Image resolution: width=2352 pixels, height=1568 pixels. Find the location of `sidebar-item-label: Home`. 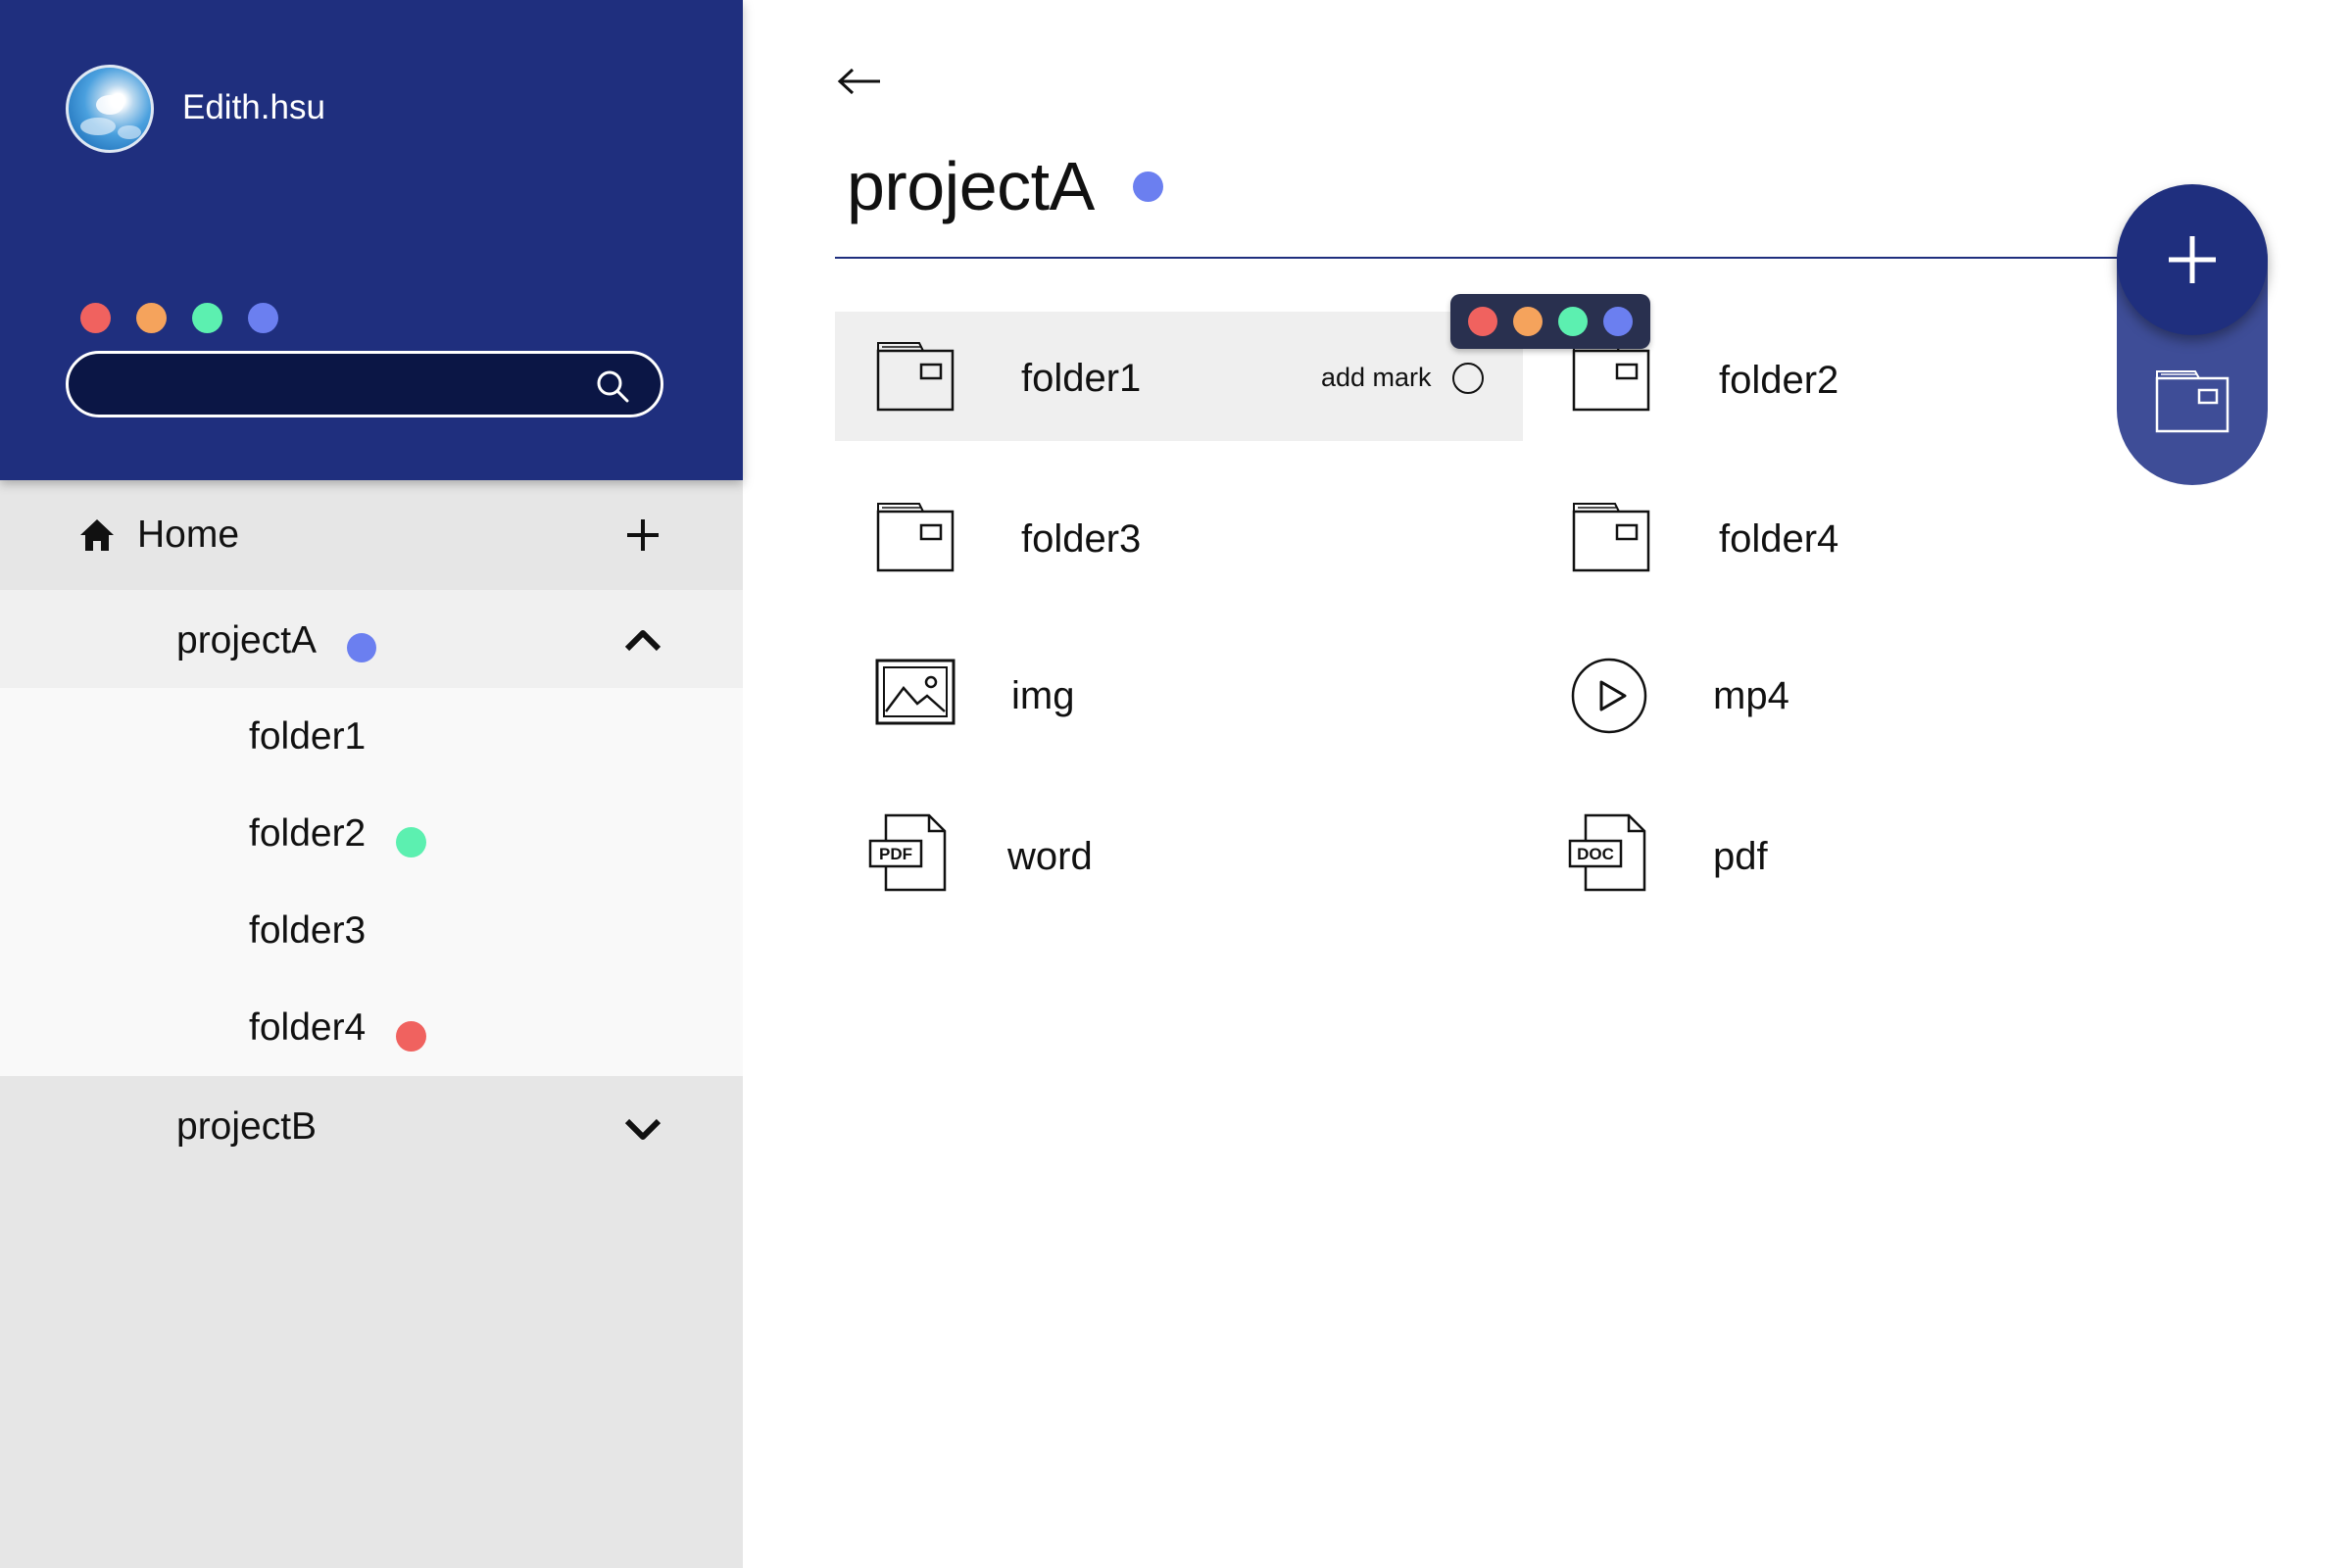

sidebar-item-label: Home is located at coordinates (188, 535).